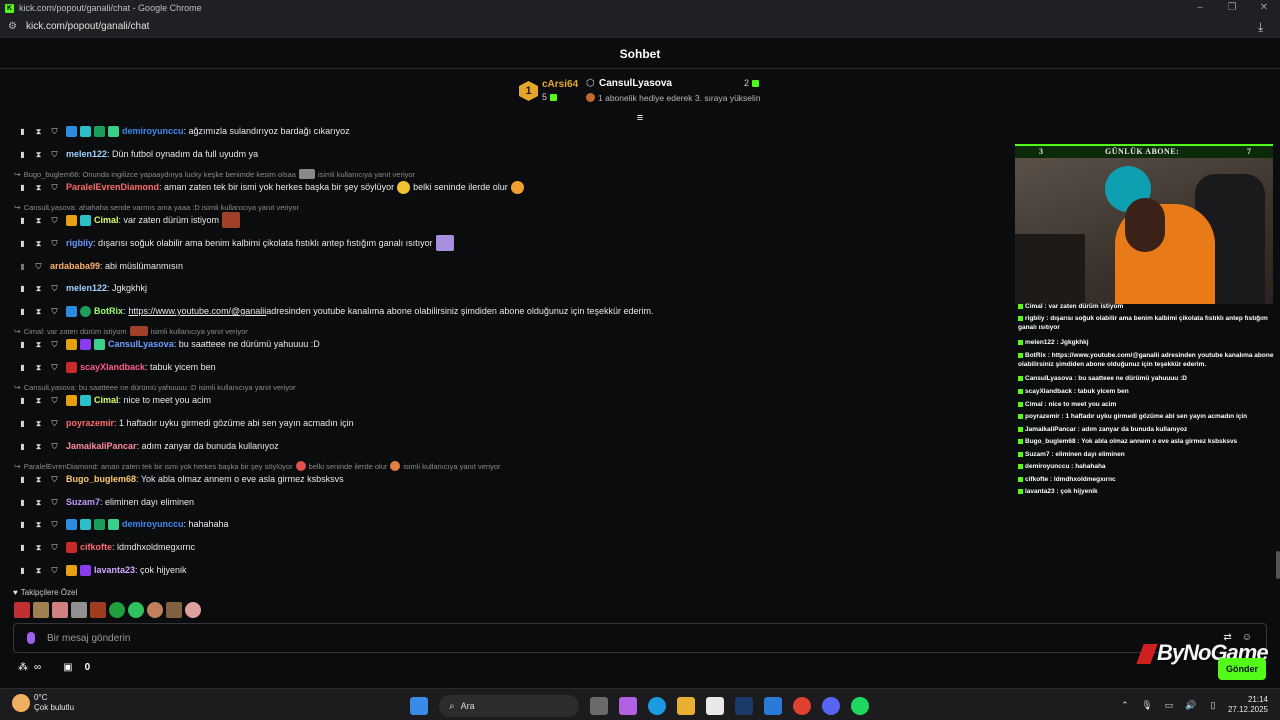  I want to click on discord-icon, so click(831, 706).